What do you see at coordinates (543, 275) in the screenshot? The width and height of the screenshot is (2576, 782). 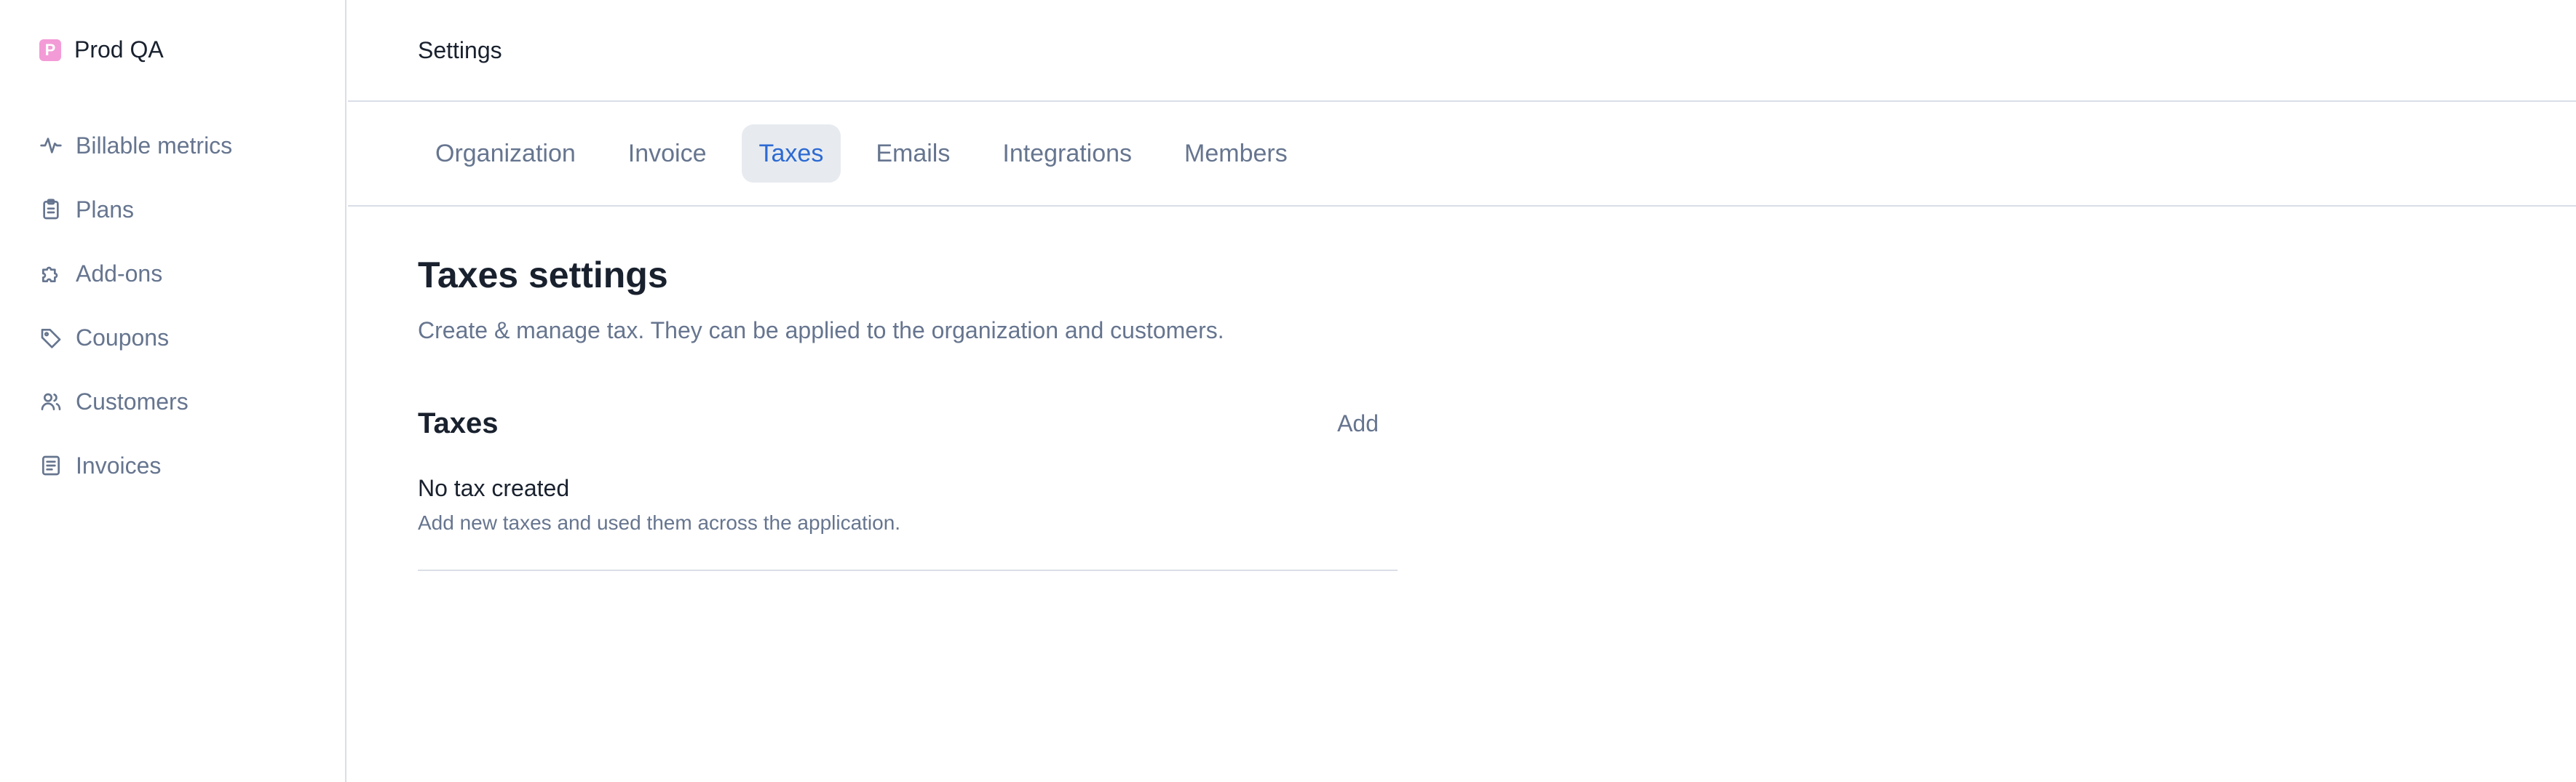 I see `section-title: Taxes settings` at bounding box center [543, 275].